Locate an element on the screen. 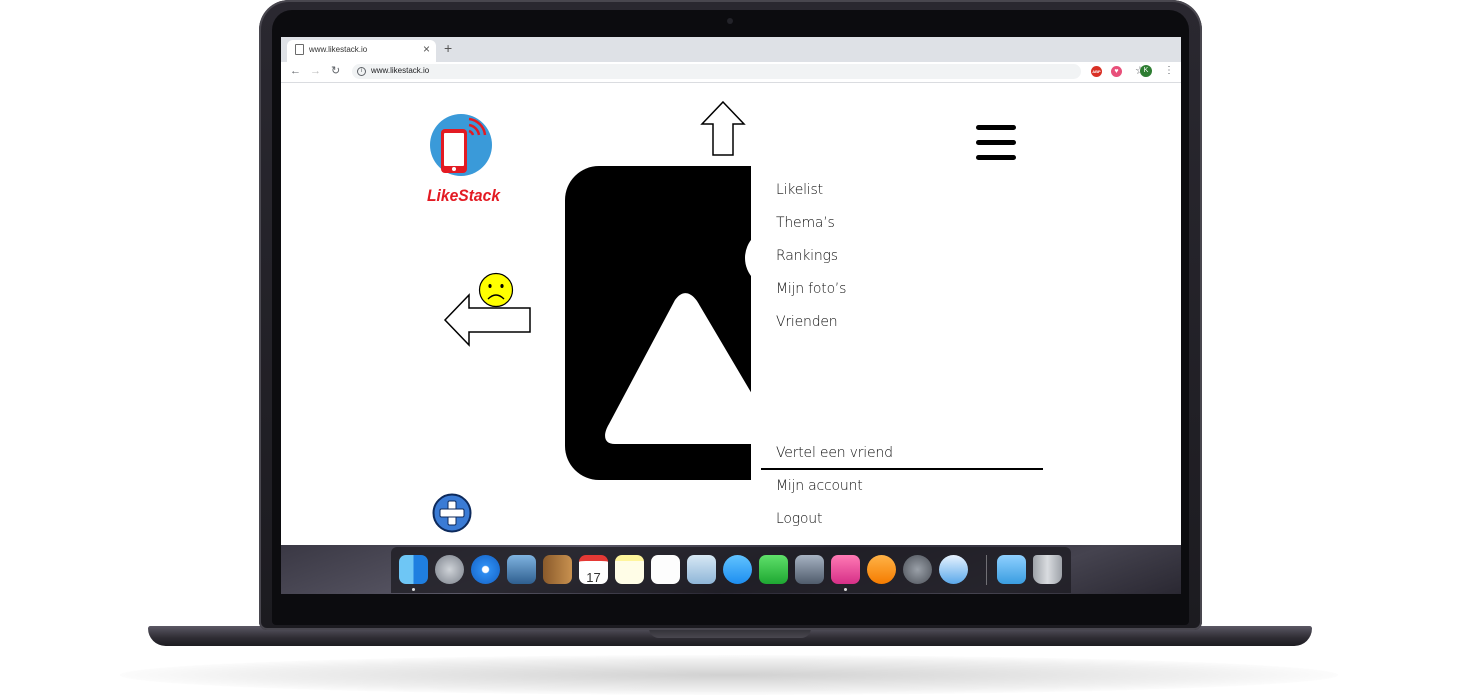 This screenshot has height=700, width=1458. books-icon is located at coordinates (881, 569).